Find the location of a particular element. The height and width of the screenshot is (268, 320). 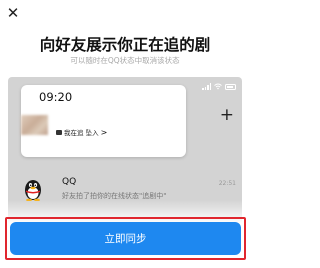

blurred-avatar is located at coordinates (34, 125).